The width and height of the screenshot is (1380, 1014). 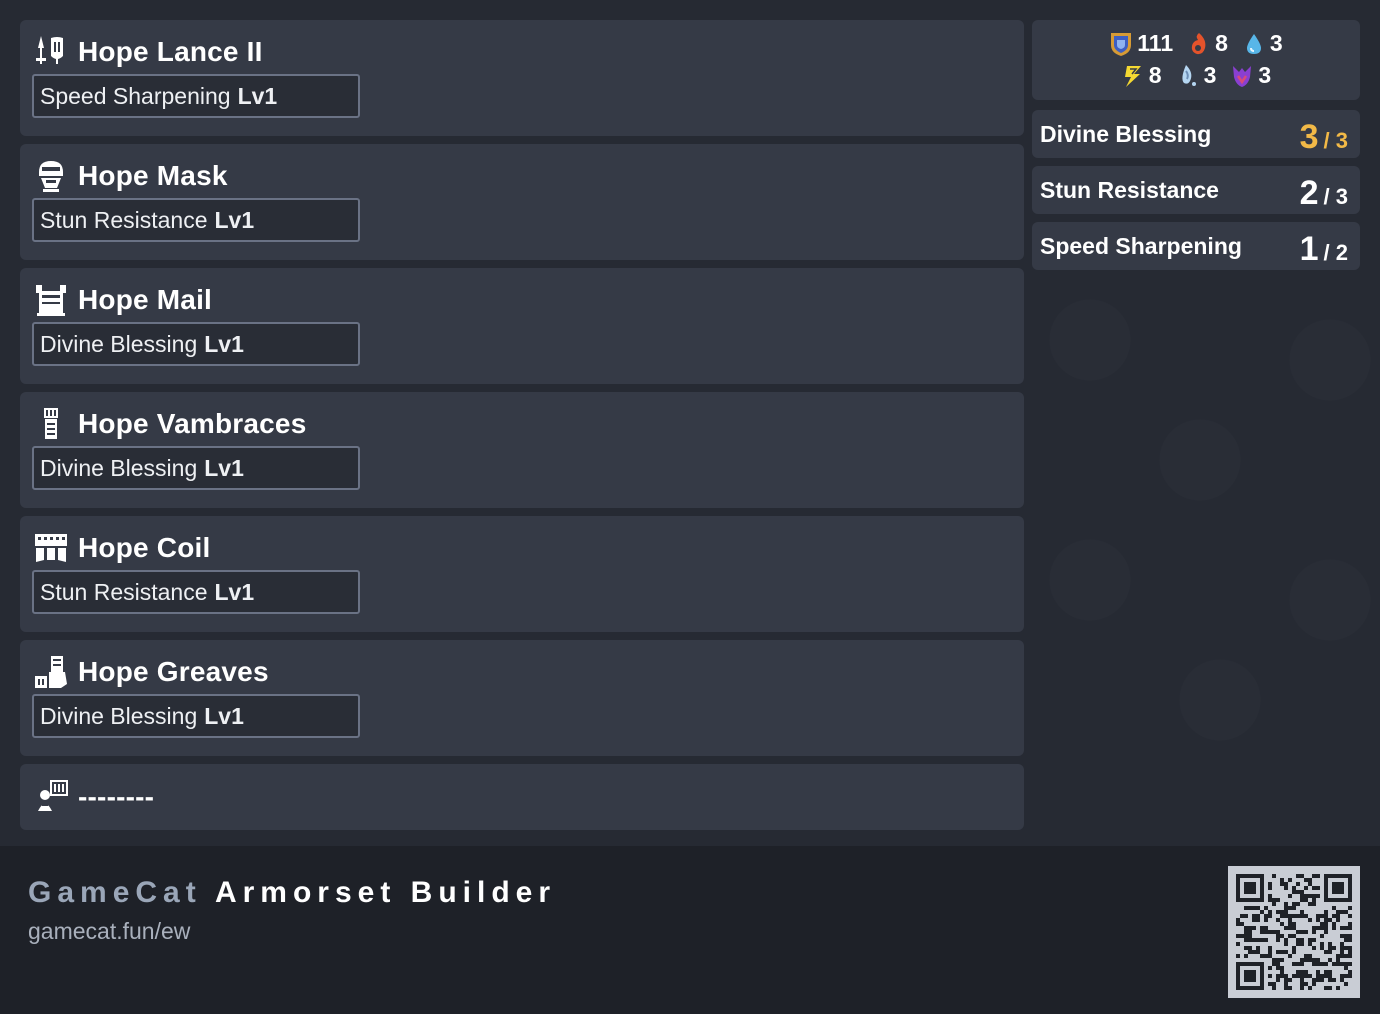 I want to click on equipment-card-talisman: --------, so click(x=522, y=797).